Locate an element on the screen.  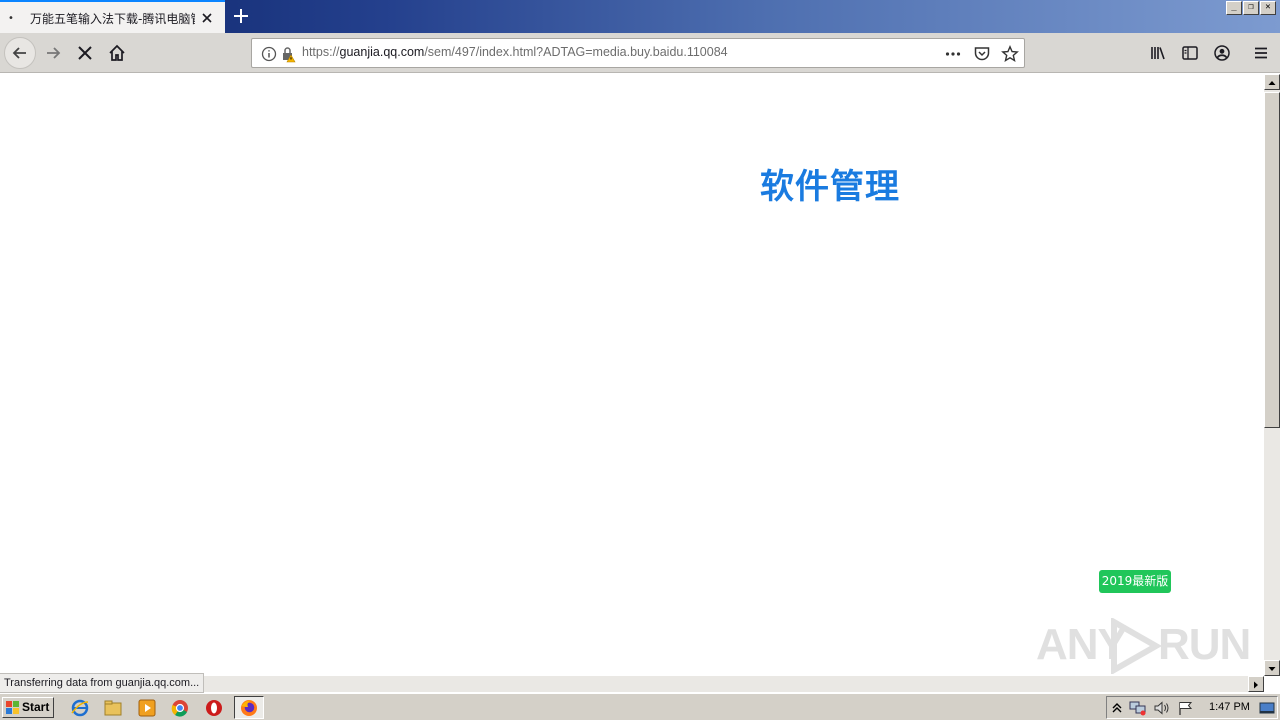
stop-loading-button is located at coordinates (85, 53).